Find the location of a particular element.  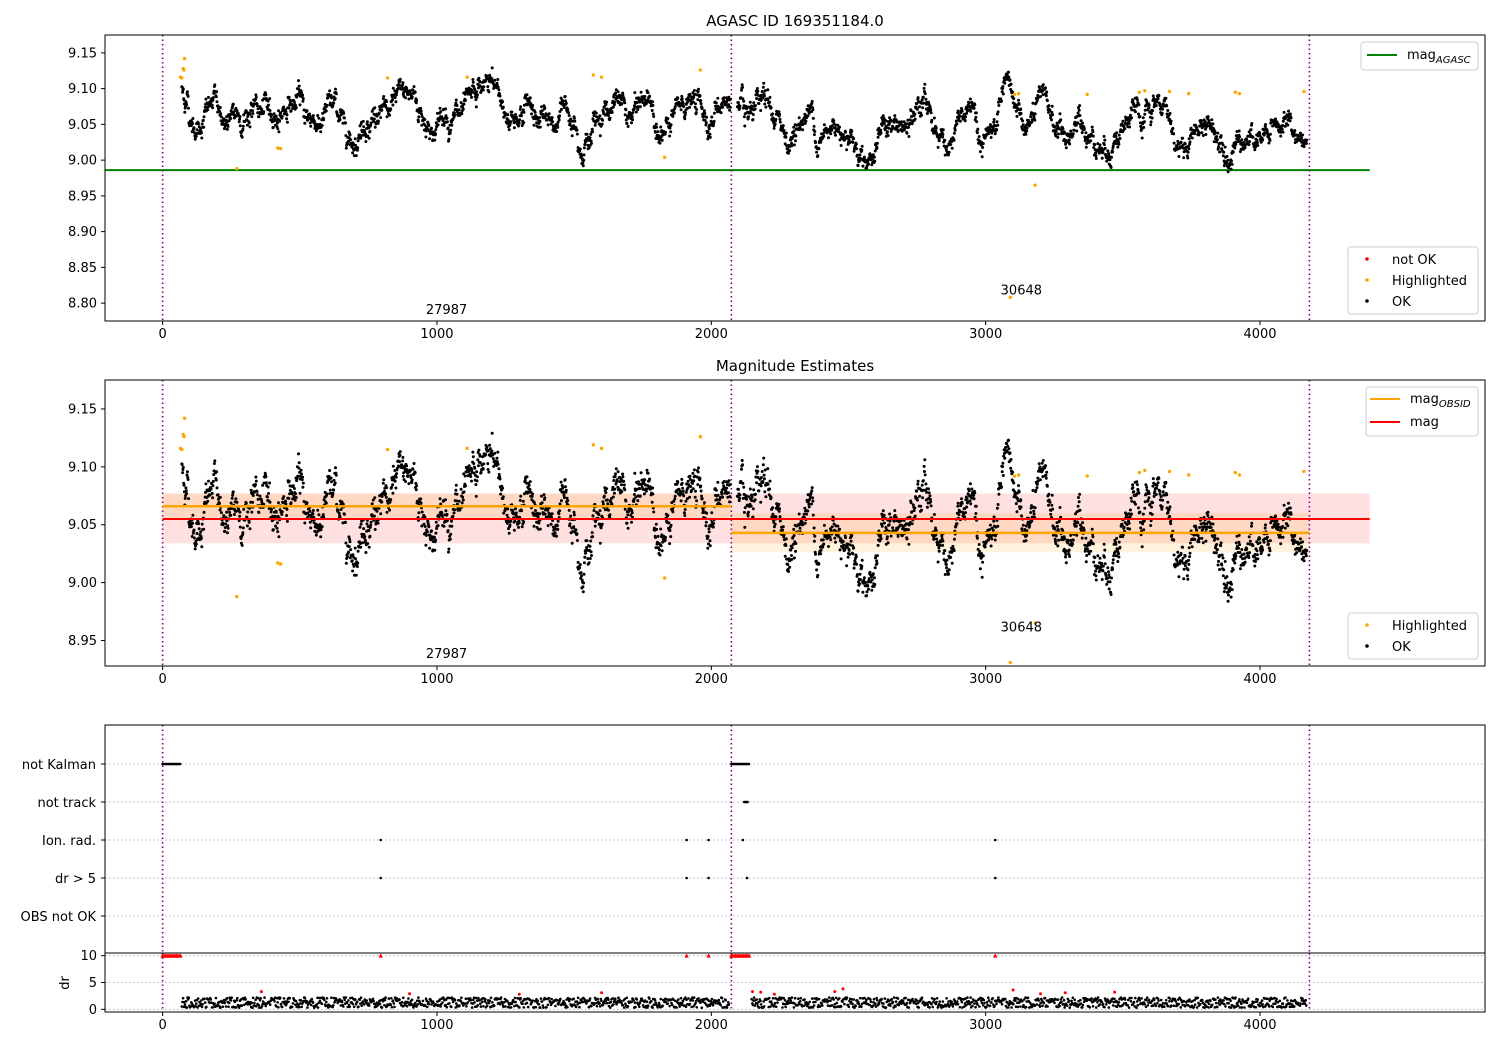

legend-points: not OKHighlightedOK is located at coordinates (1413, 280).